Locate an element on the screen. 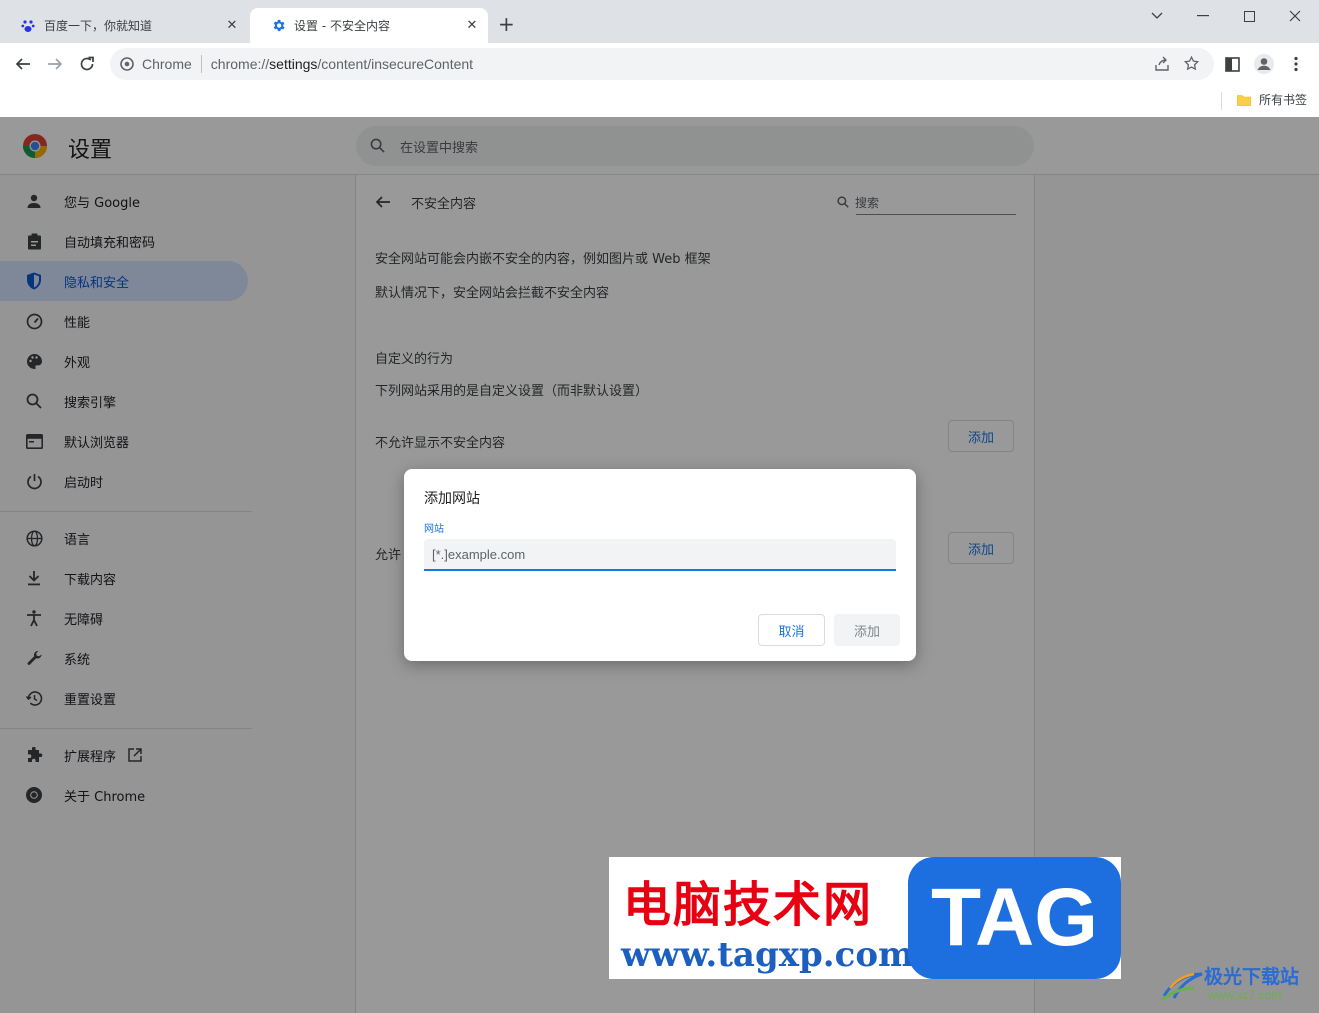  all-bookmarks: 所有书签 is located at coordinates (1271, 99).